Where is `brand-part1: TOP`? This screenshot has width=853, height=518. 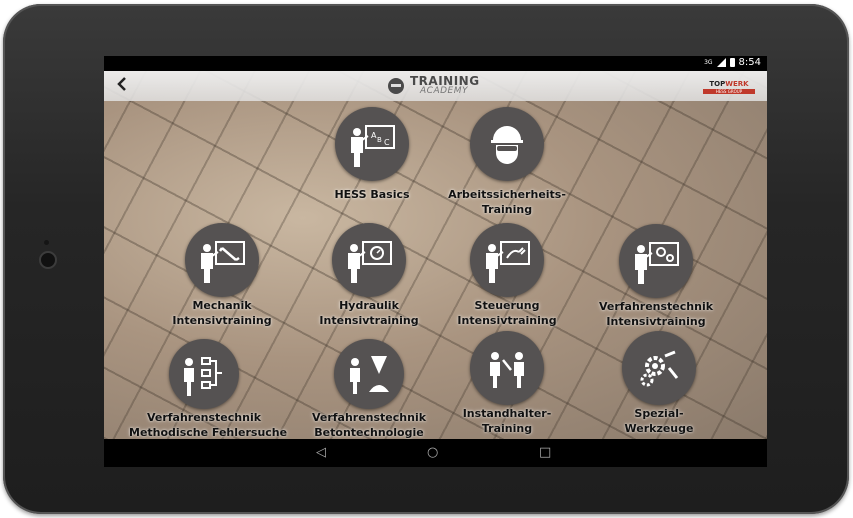 brand-part1: TOP is located at coordinates (717, 84).